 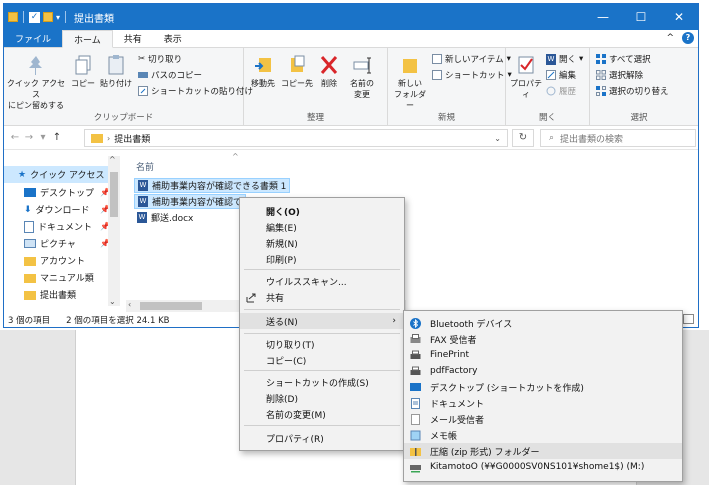 What do you see at coordinates (171, 306) in the screenshot?
I see `horizontal-scrollbar-thumb` at bounding box center [171, 306].